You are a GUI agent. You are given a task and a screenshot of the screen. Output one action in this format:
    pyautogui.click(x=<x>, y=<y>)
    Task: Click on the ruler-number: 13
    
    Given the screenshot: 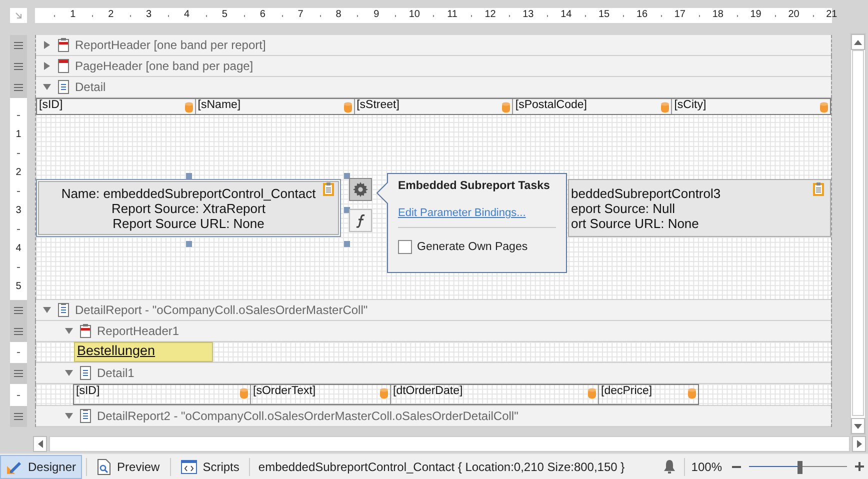 What is the action you would take?
    pyautogui.click(x=528, y=14)
    